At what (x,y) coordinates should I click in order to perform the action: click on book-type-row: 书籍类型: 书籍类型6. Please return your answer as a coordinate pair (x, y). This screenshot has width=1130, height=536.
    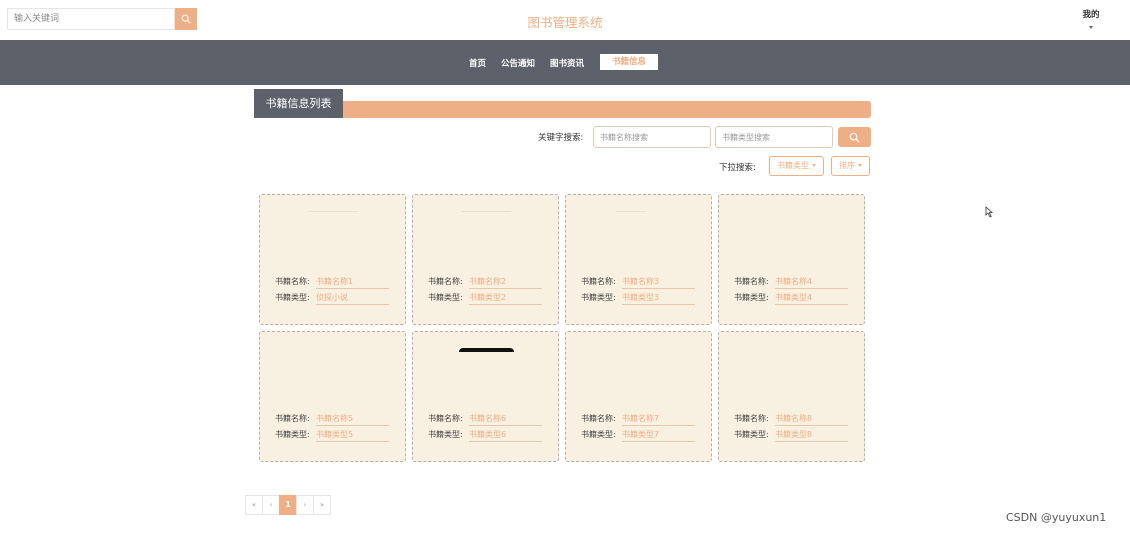
    Looking at the image, I should click on (485, 436).